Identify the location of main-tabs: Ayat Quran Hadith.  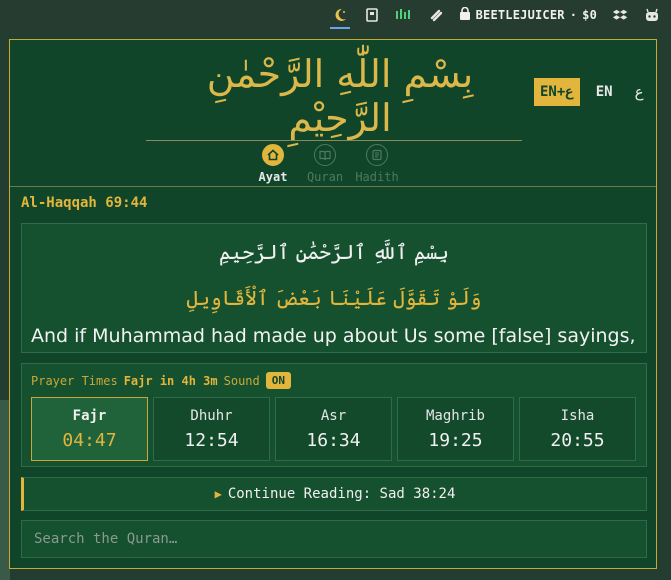
(327, 164).